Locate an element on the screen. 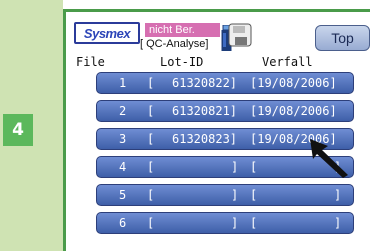  row-file: 5 is located at coordinates (123, 195).